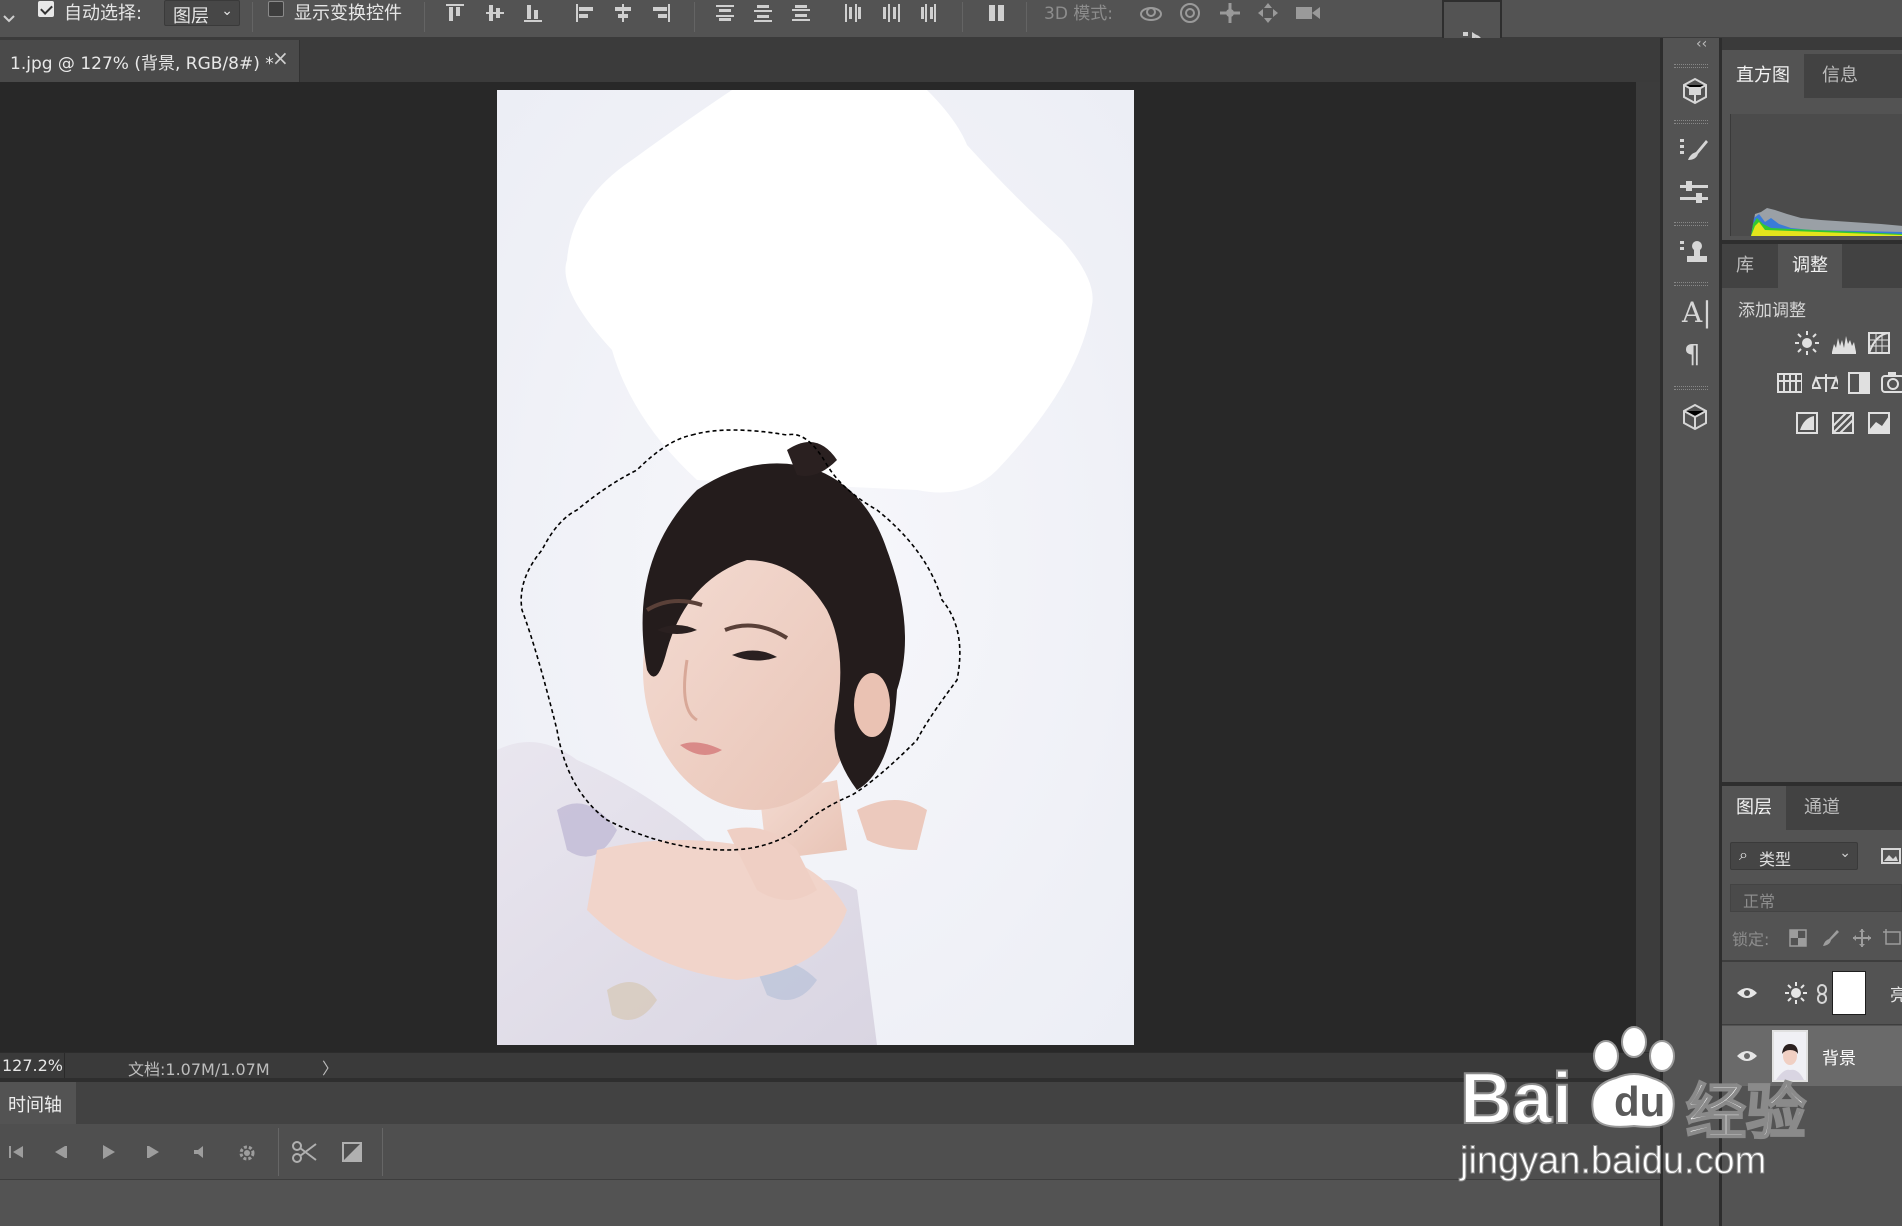 The height and width of the screenshot is (1226, 1902). Describe the element at coordinates (1680, 1110) in the screenshot. I see `baidu-watermark: Bai du 经验 jingyan.baidu.com` at that location.